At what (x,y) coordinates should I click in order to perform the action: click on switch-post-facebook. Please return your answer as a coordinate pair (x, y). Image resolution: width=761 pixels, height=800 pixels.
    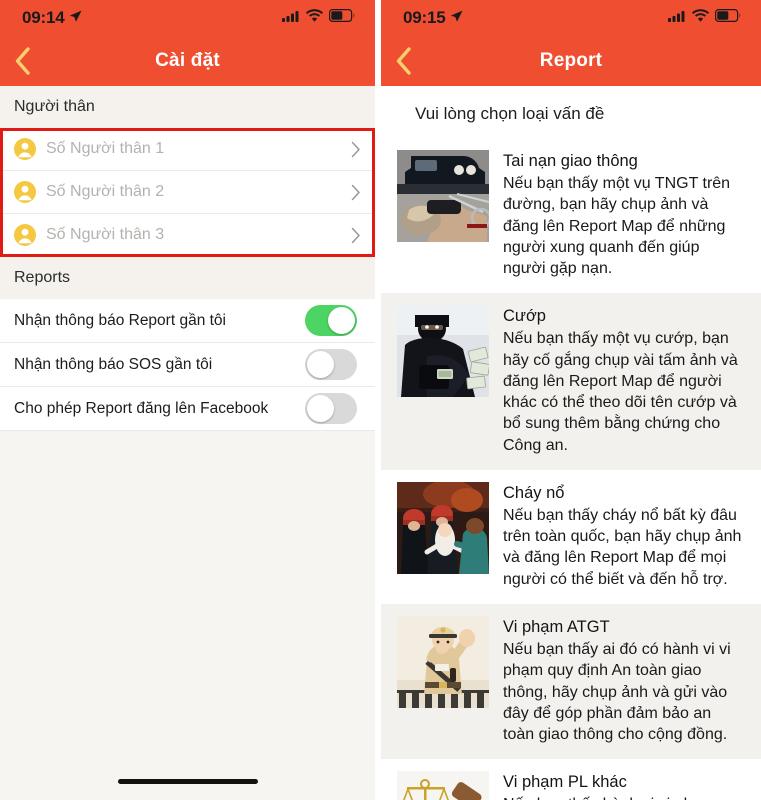
    Looking at the image, I should click on (331, 408).